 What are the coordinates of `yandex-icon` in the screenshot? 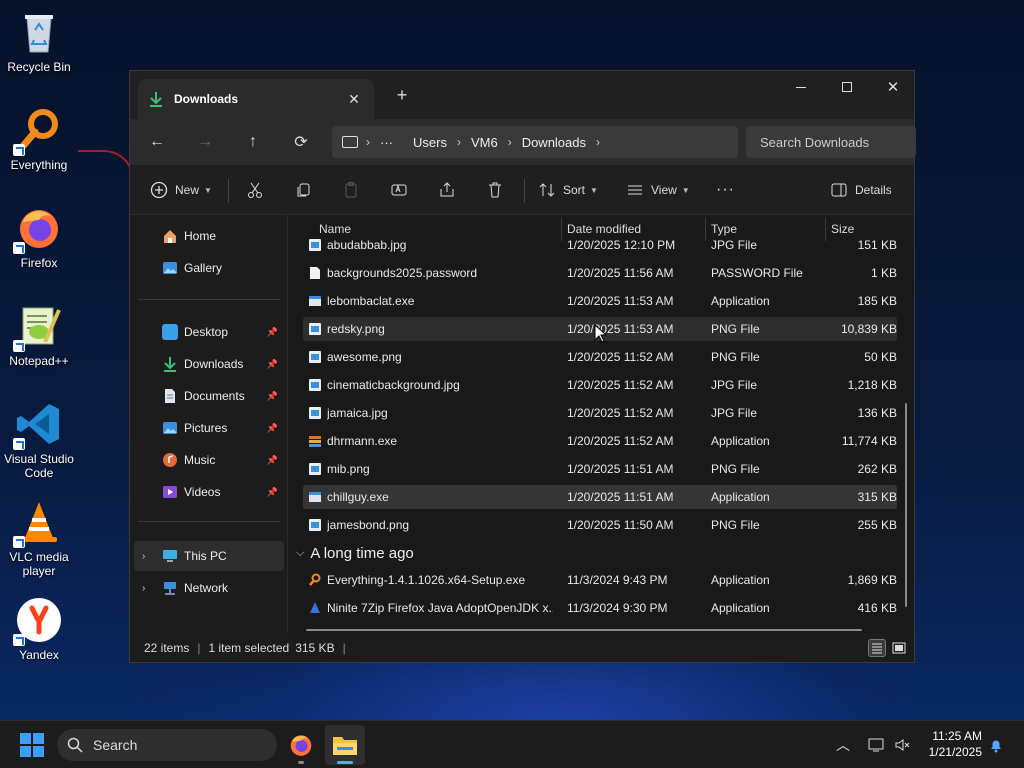 It's located at (38, 621).